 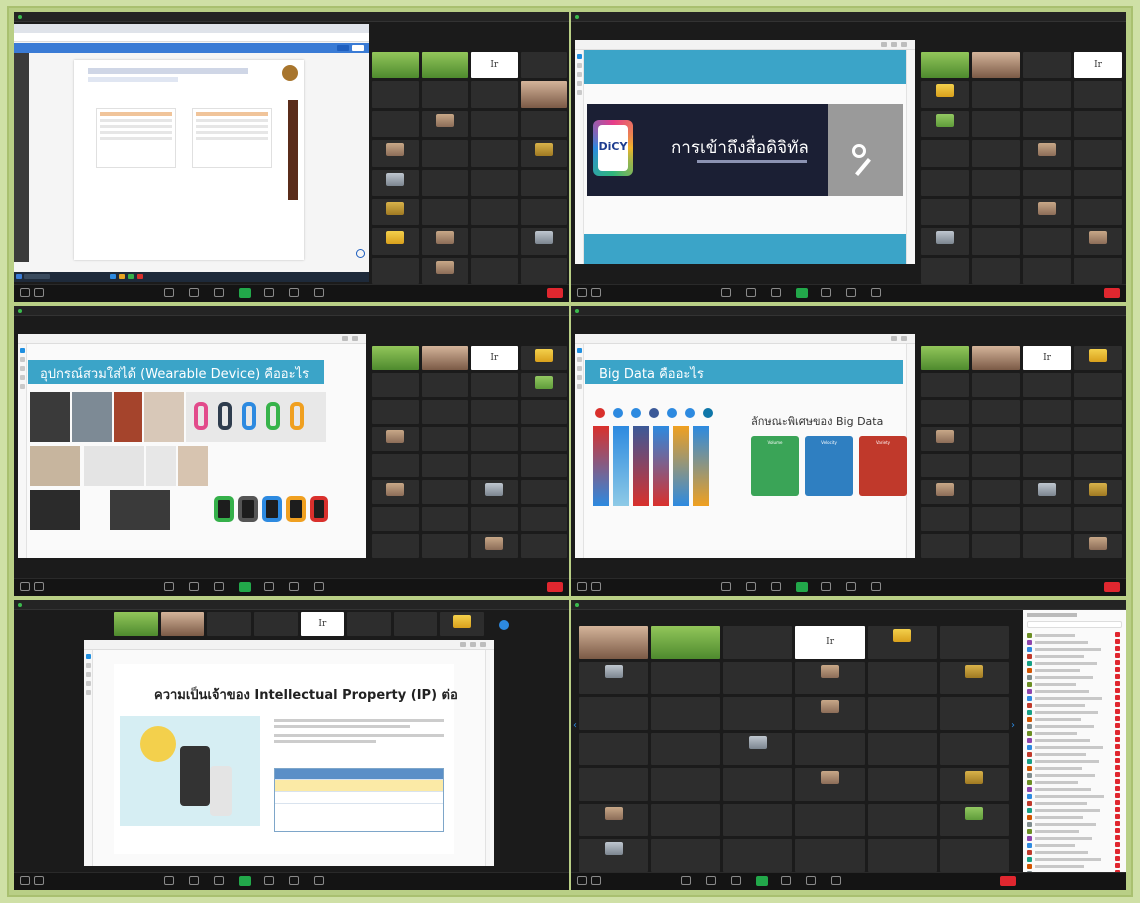 What do you see at coordinates (343, 48) in the screenshot?
I see `app-avatar` at bounding box center [343, 48].